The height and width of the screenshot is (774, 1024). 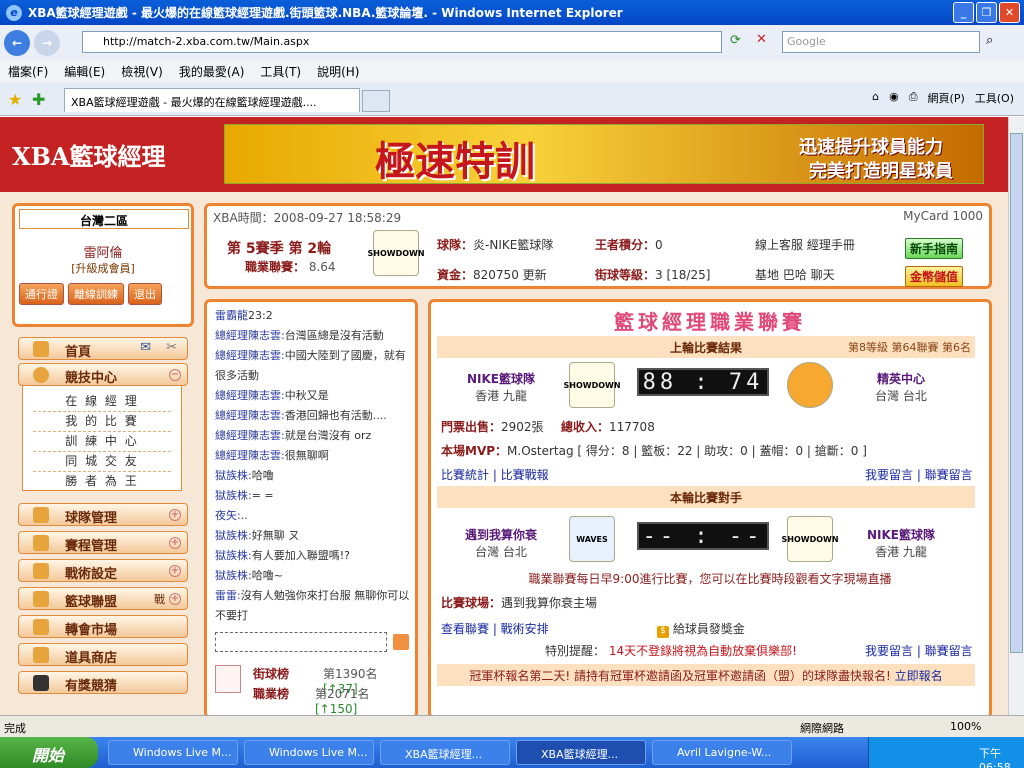 I want to click on menu-help: 說明(H), so click(x=338, y=71).